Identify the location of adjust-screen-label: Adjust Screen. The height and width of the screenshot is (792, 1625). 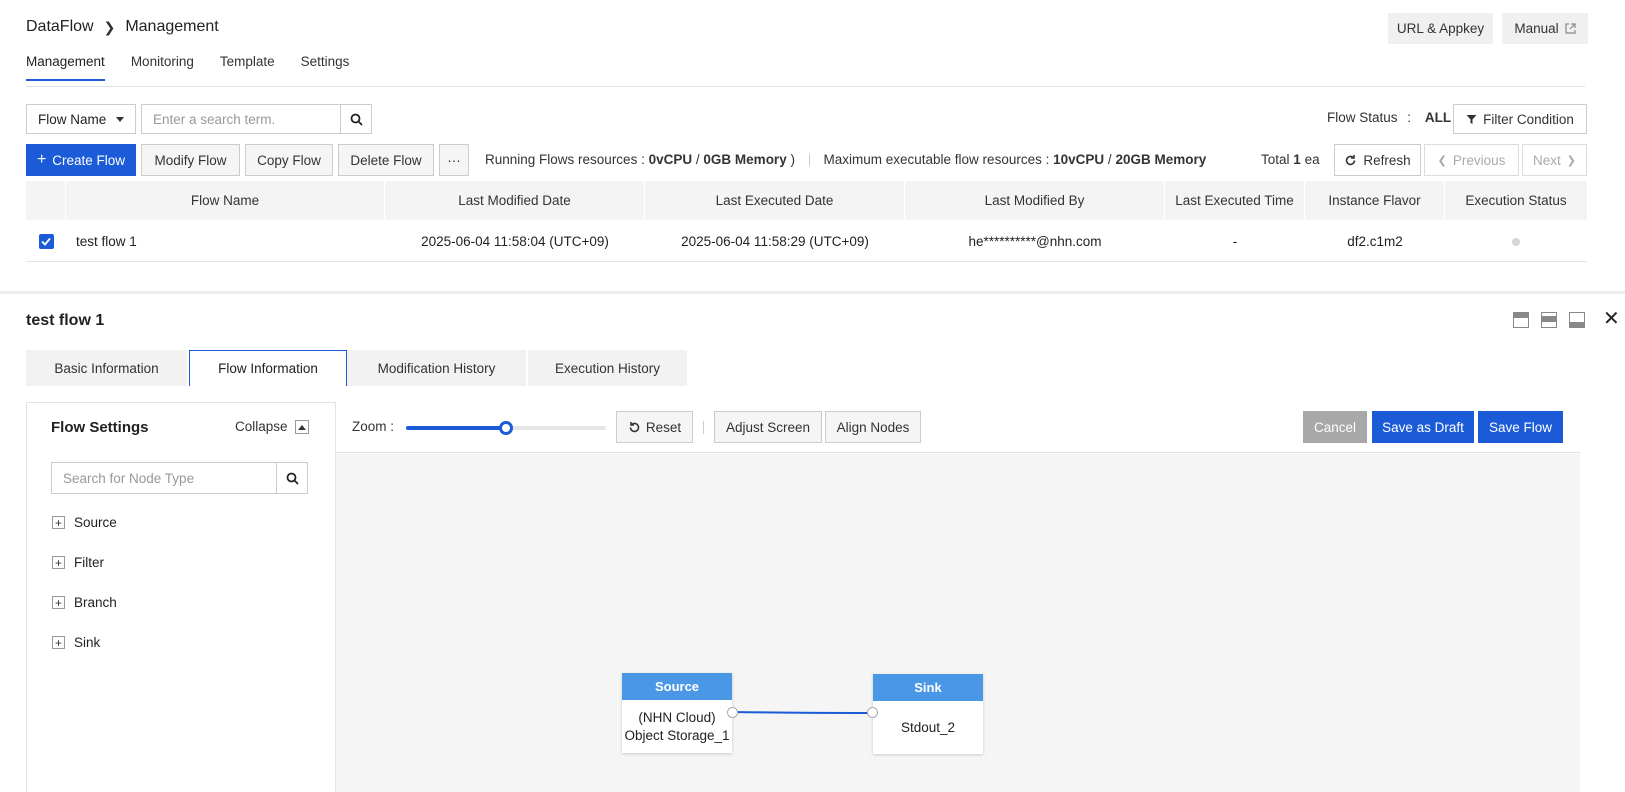
(768, 427).